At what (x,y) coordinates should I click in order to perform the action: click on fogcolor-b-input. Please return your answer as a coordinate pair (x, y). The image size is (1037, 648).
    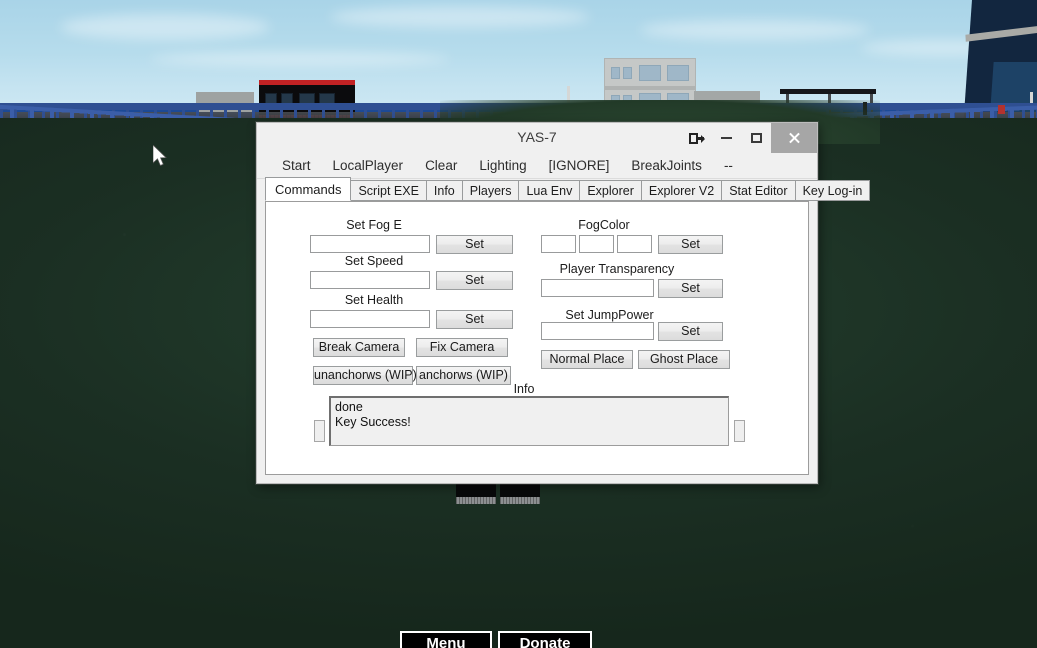
    Looking at the image, I should click on (634, 244).